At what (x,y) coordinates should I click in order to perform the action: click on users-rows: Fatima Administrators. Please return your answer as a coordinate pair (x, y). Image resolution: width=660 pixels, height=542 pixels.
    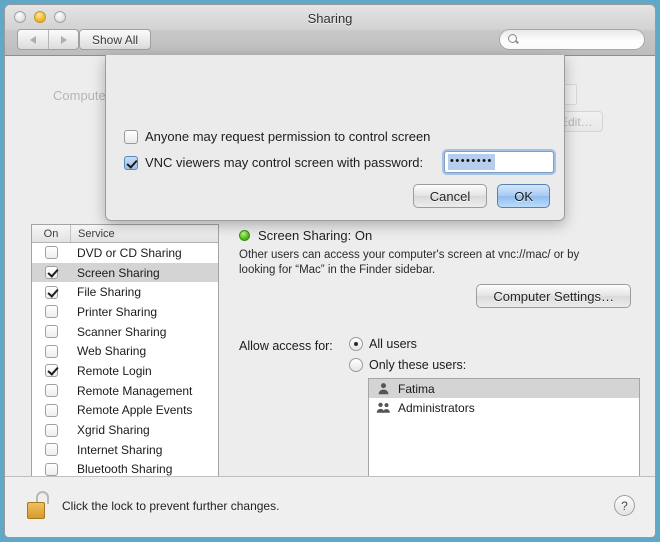
    Looking at the image, I should click on (504, 398).